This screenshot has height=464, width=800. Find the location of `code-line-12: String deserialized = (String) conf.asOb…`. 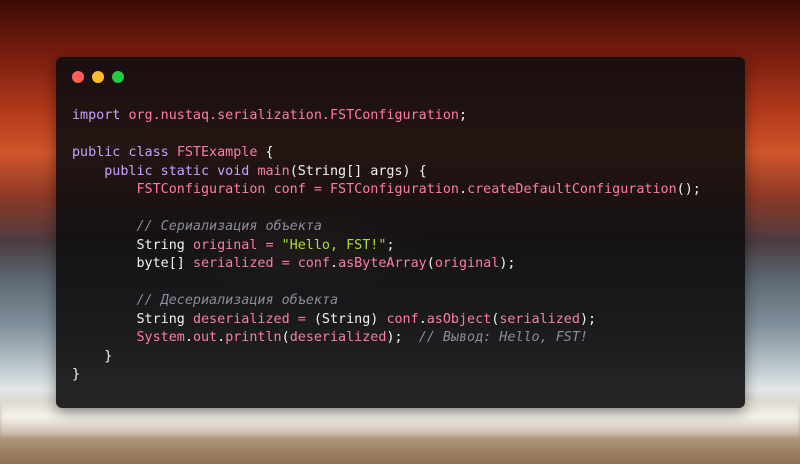

code-line-12: String deserialized = (String) conf.asOb… is located at coordinates (403, 320).